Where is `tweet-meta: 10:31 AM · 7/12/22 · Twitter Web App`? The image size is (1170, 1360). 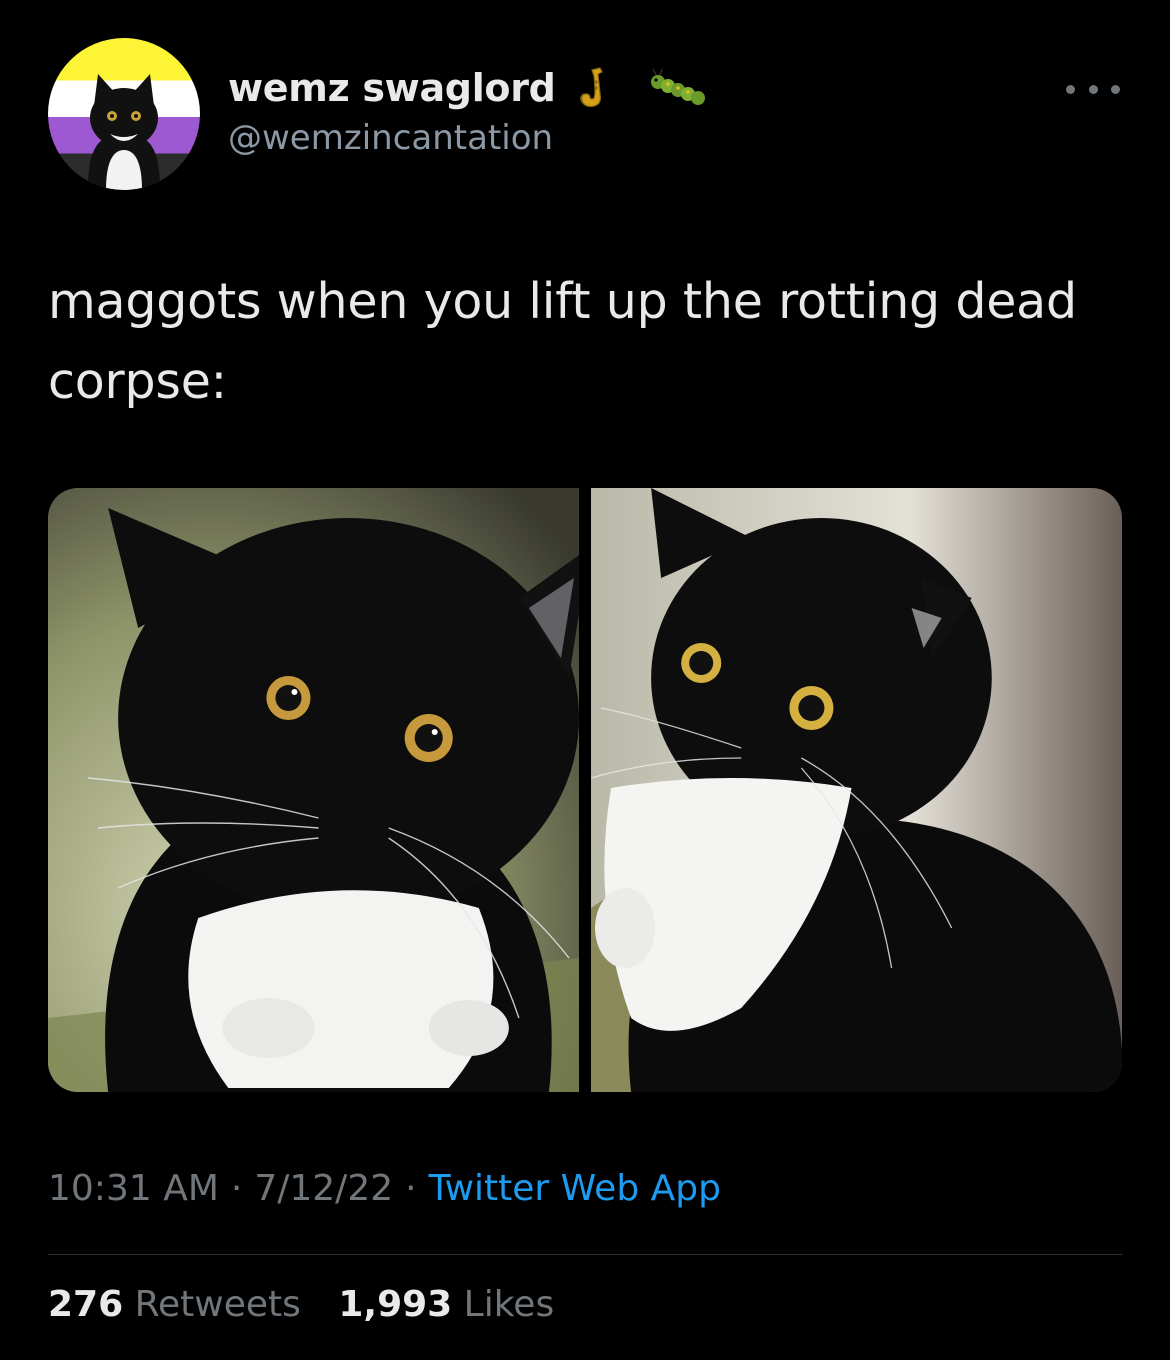 tweet-meta: 10:31 AM · 7/12/22 · Twitter Web App is located at coordinates (384, 1188).